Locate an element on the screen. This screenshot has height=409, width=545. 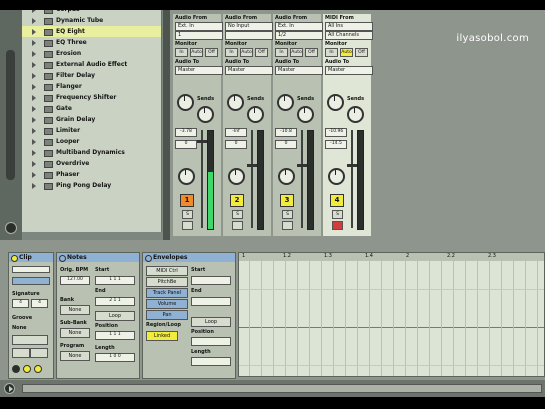
volume-field: -3.78 is located at coordinates (186, 132).